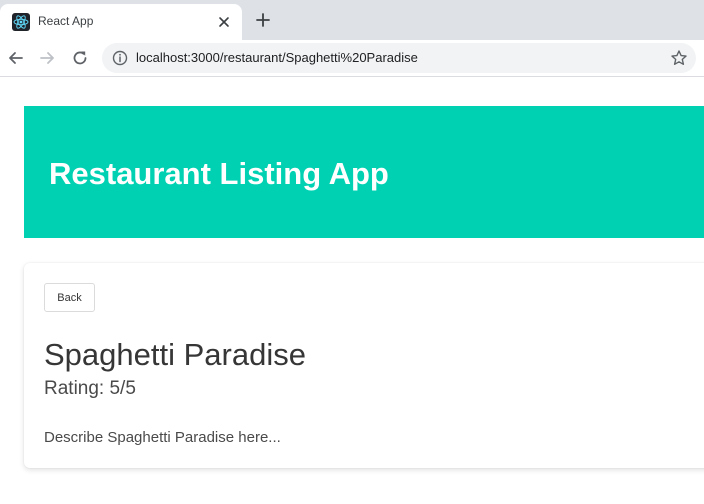 This screenshot has height=504, width=704. What do you see at coordinates (121, 22) in the screenshot?
I see `browser-tab: React App` at bounding box center [121, 22].